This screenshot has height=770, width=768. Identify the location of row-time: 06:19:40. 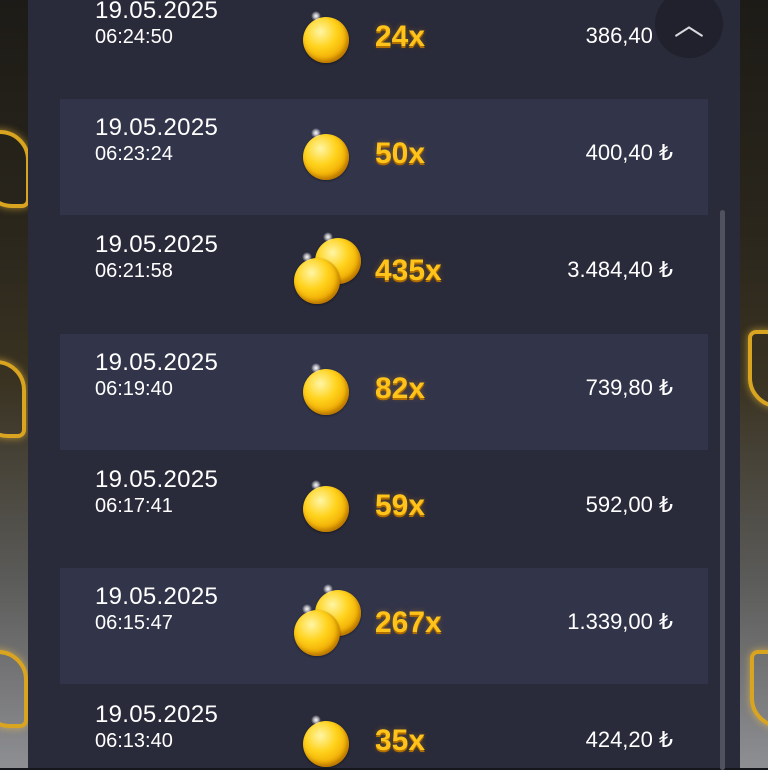
(134, 389).